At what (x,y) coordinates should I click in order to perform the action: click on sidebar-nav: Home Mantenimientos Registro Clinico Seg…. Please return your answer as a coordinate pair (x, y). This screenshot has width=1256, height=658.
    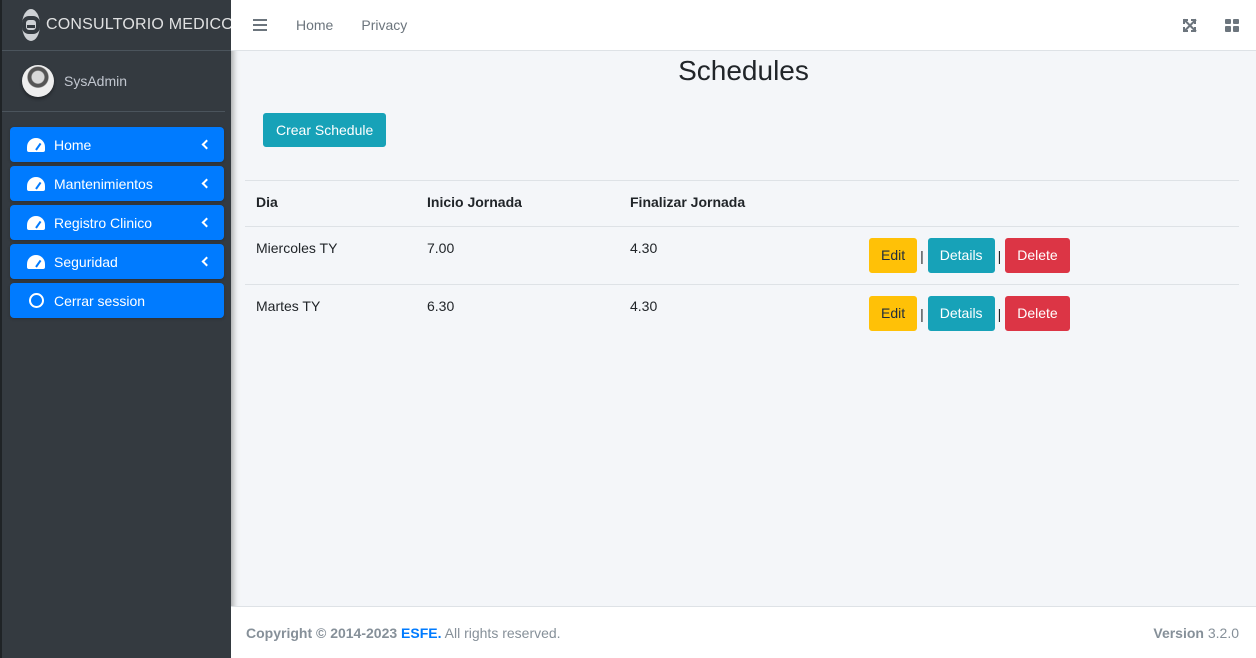
    Looking at the image, I should click on (116, 215).